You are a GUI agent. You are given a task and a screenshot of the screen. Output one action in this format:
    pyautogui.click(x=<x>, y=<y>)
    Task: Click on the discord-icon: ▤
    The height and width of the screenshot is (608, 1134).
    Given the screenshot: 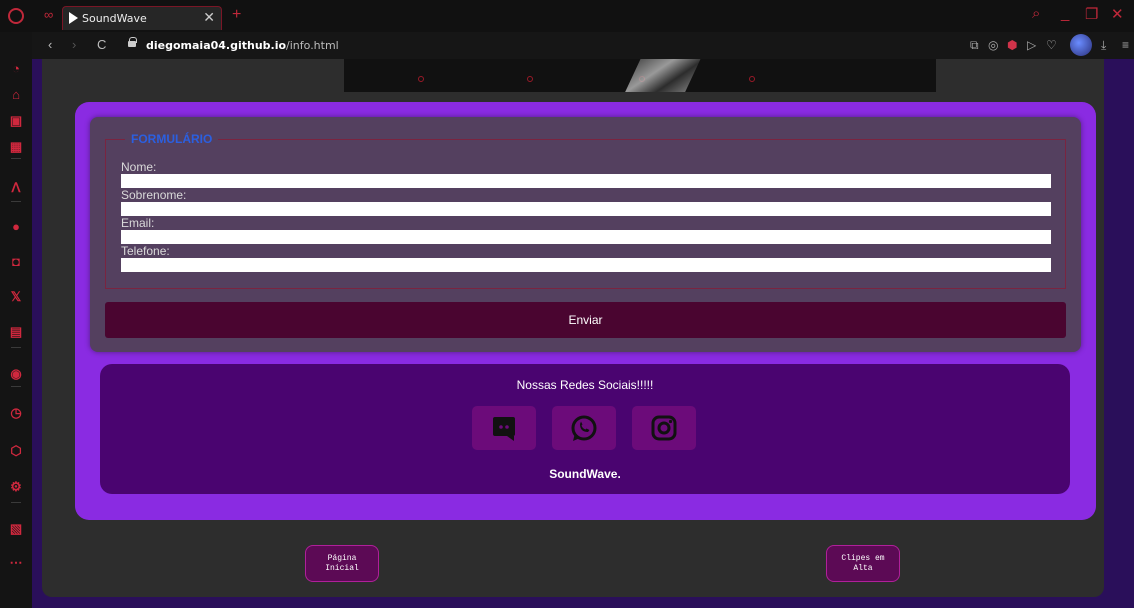 What is the action you would take?
    pyautogui.click(x=16, y=332)
    